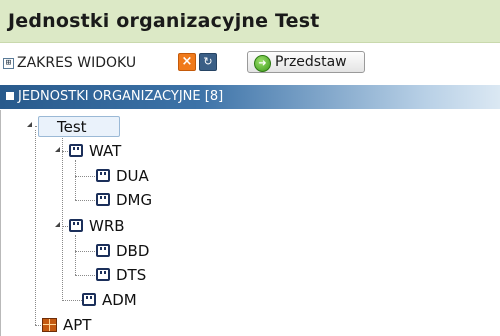  What do you see at coordinates (107, 226) in the screenshot?
I see `tree-node-wrb: WRB` at bounding box center [107, 226].